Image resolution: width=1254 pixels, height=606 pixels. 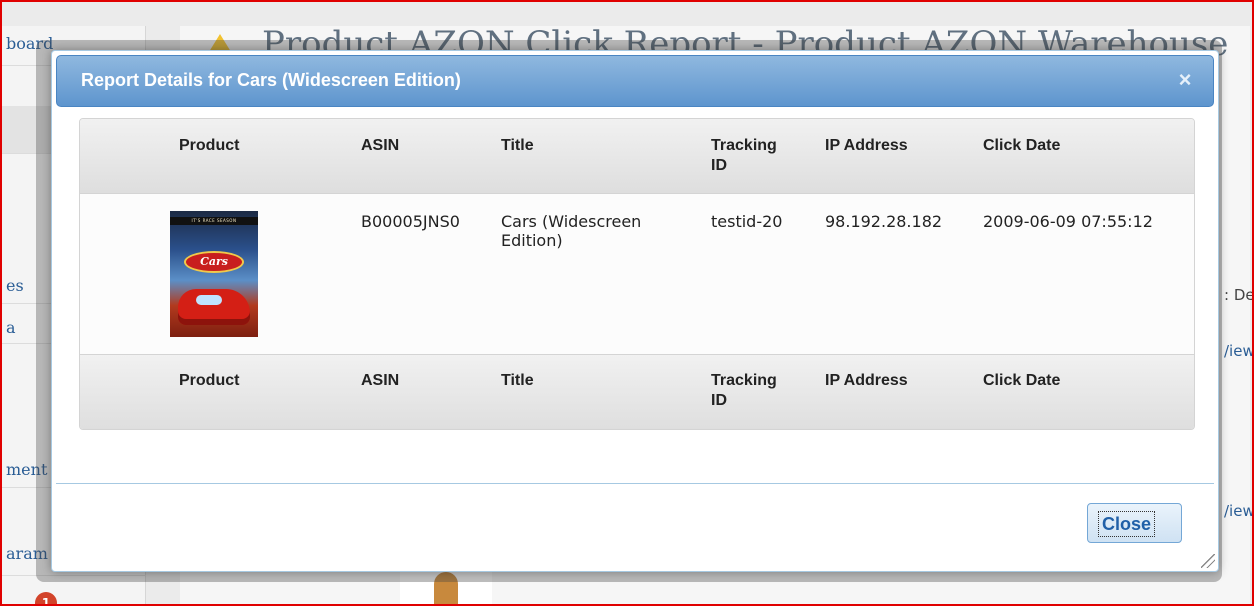 I want to click on cover-band-text: IT'S RACE SEASON, so click(x=214, y=221).